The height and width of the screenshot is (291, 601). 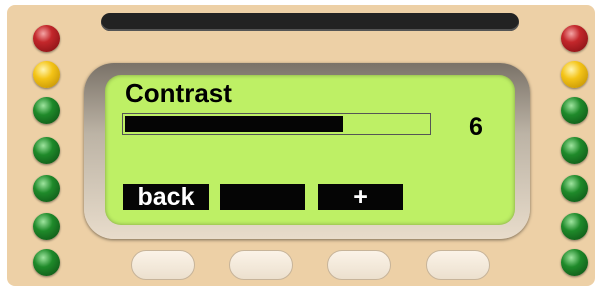 I want to click on led-left-1-red-icon, so click(x=46, y=38).